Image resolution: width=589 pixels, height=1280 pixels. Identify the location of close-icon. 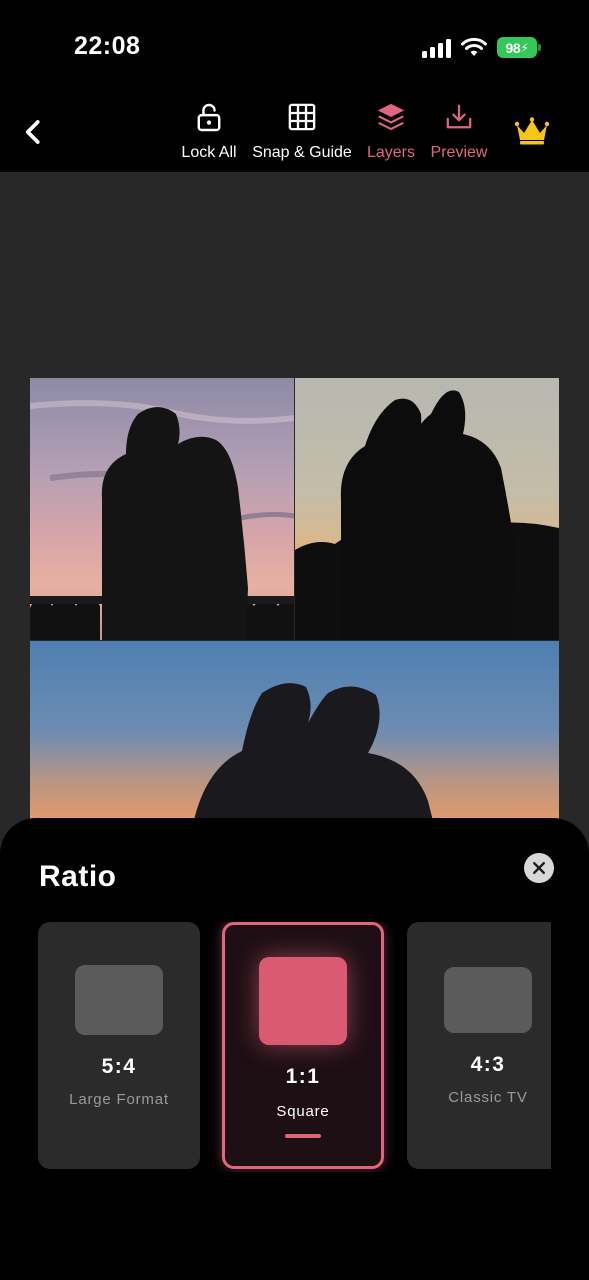
(539, 868).